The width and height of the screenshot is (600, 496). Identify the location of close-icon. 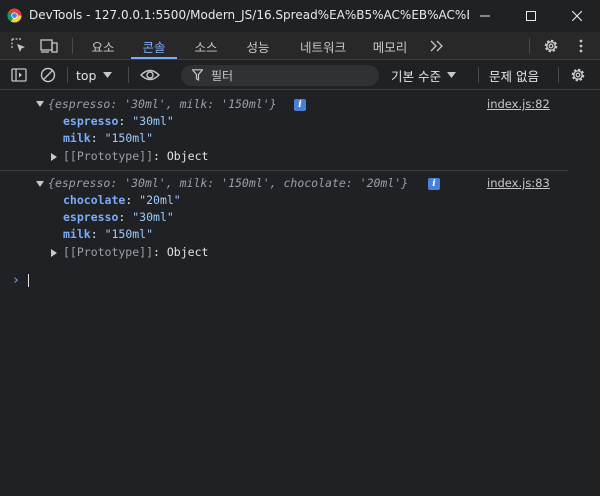
(577, 16).